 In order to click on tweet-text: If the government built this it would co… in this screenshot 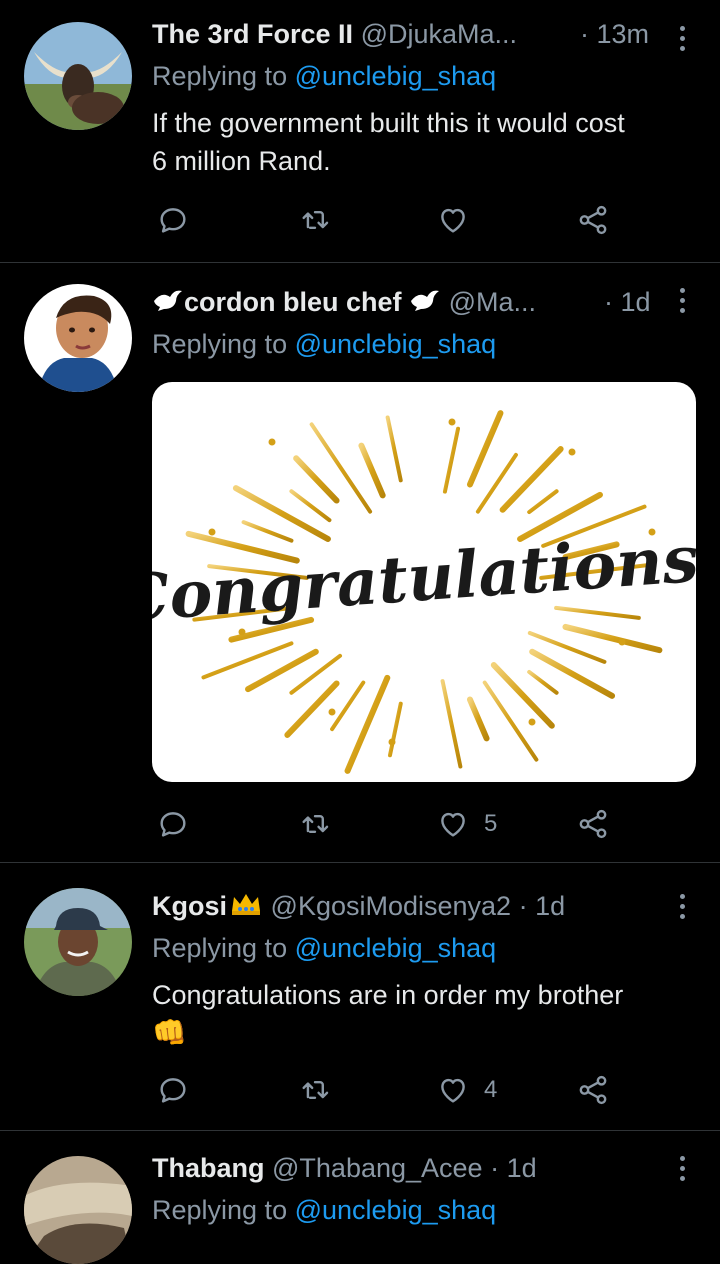, I will do `click(424, 142)`.